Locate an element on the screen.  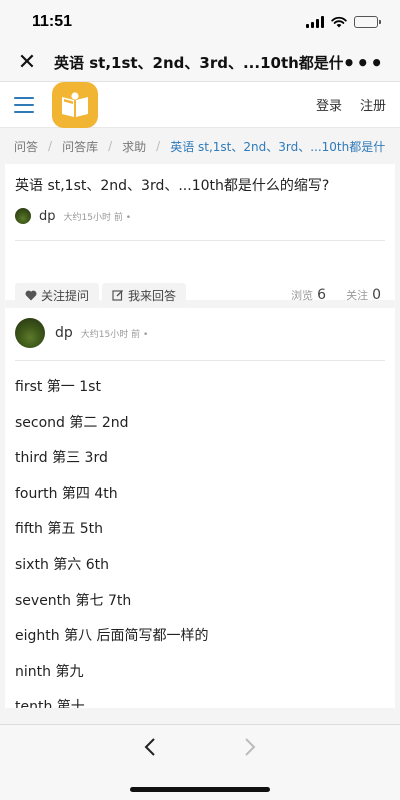
answer-question-button: 我来回答 is located at coordinates (144, 295).